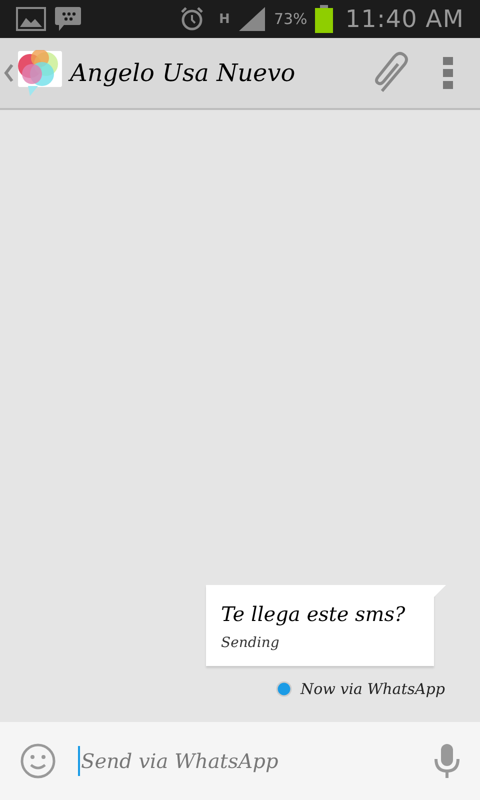 This screenshot has height=800, width=480. Describe the element at coordinates (68, 19) in the screenshot. I see `chat-bubble-icon` at that location.